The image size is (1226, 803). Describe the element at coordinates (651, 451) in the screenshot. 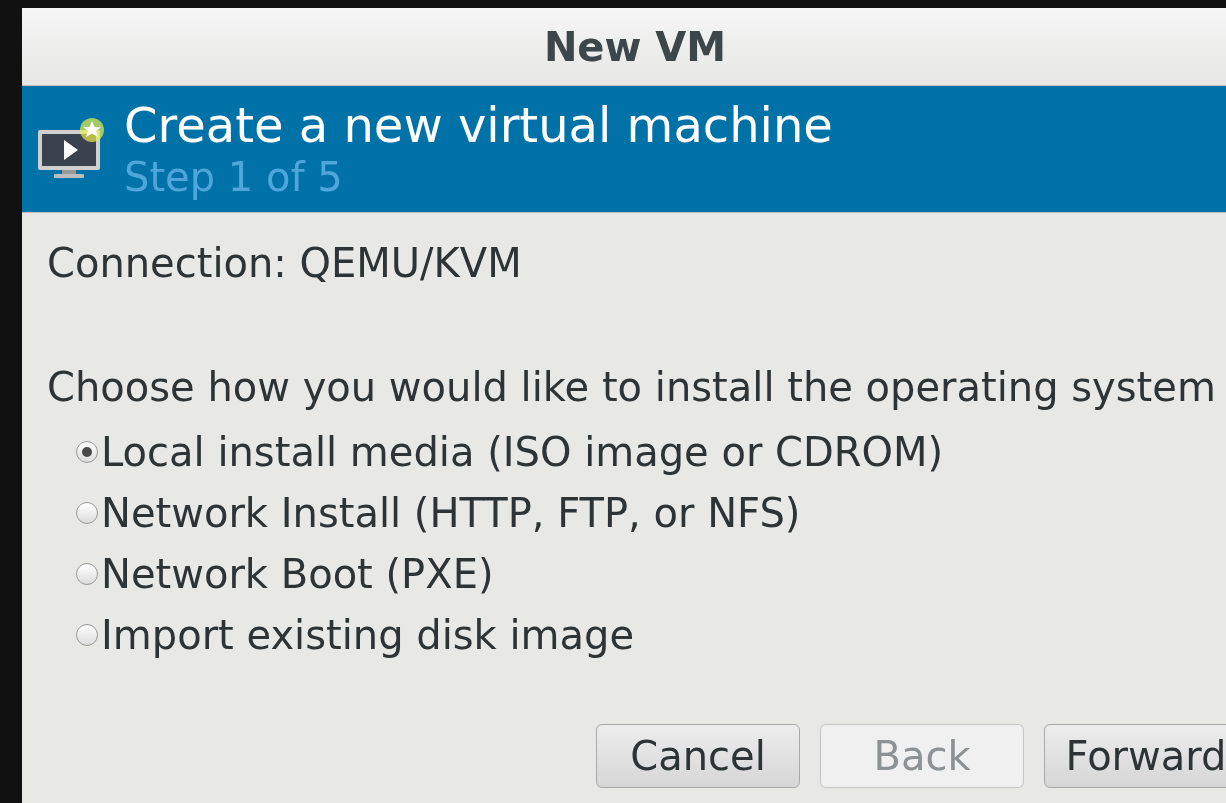

I see `install-option: Local install media (ISO image or CDROM)` at that location.